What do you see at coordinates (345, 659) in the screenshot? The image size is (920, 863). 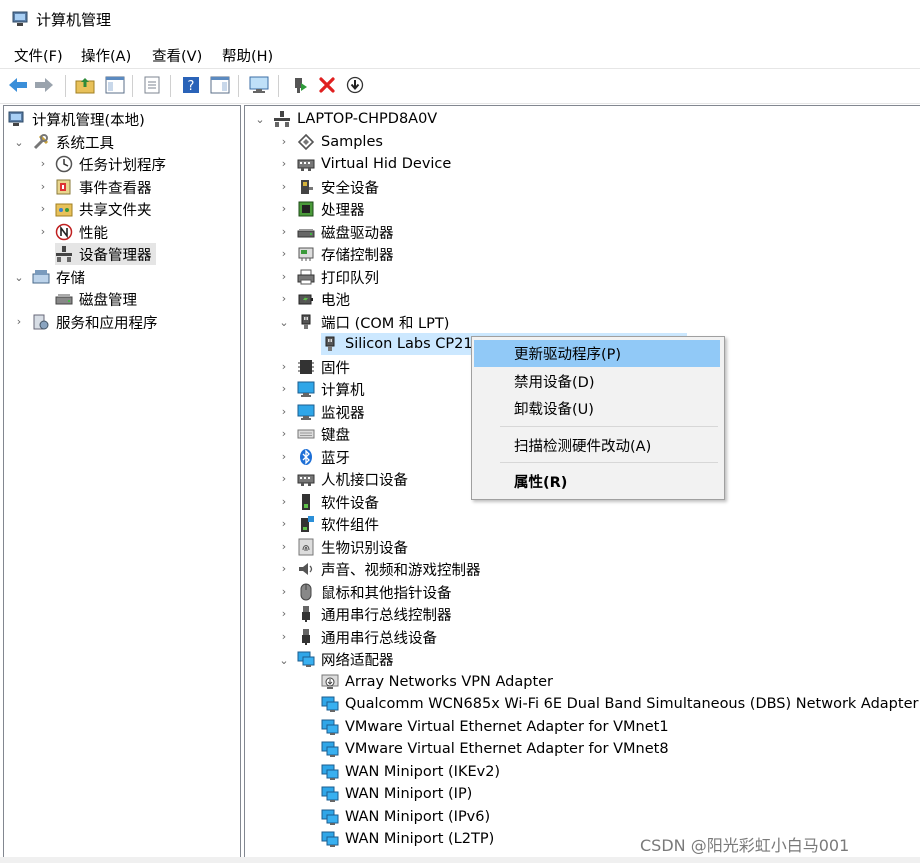 I see `device-category-network: 网络适配器` at bounding box center [345, 659].